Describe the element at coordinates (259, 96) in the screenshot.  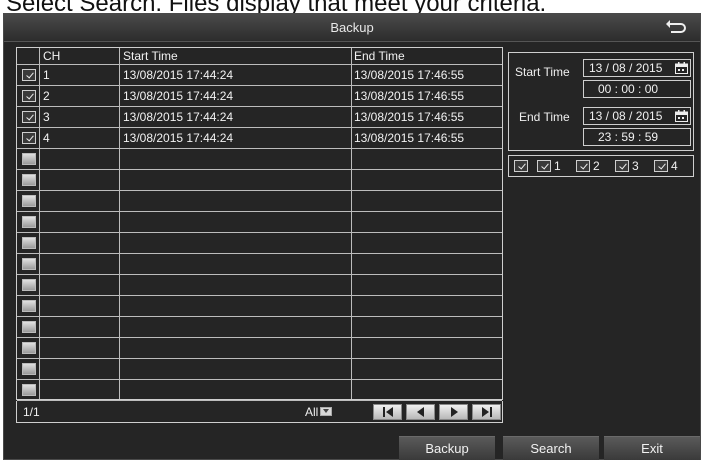
I see `table-row: 2 13/08/2015 17:44:24 13/08/2015 17:46:55` at that location.